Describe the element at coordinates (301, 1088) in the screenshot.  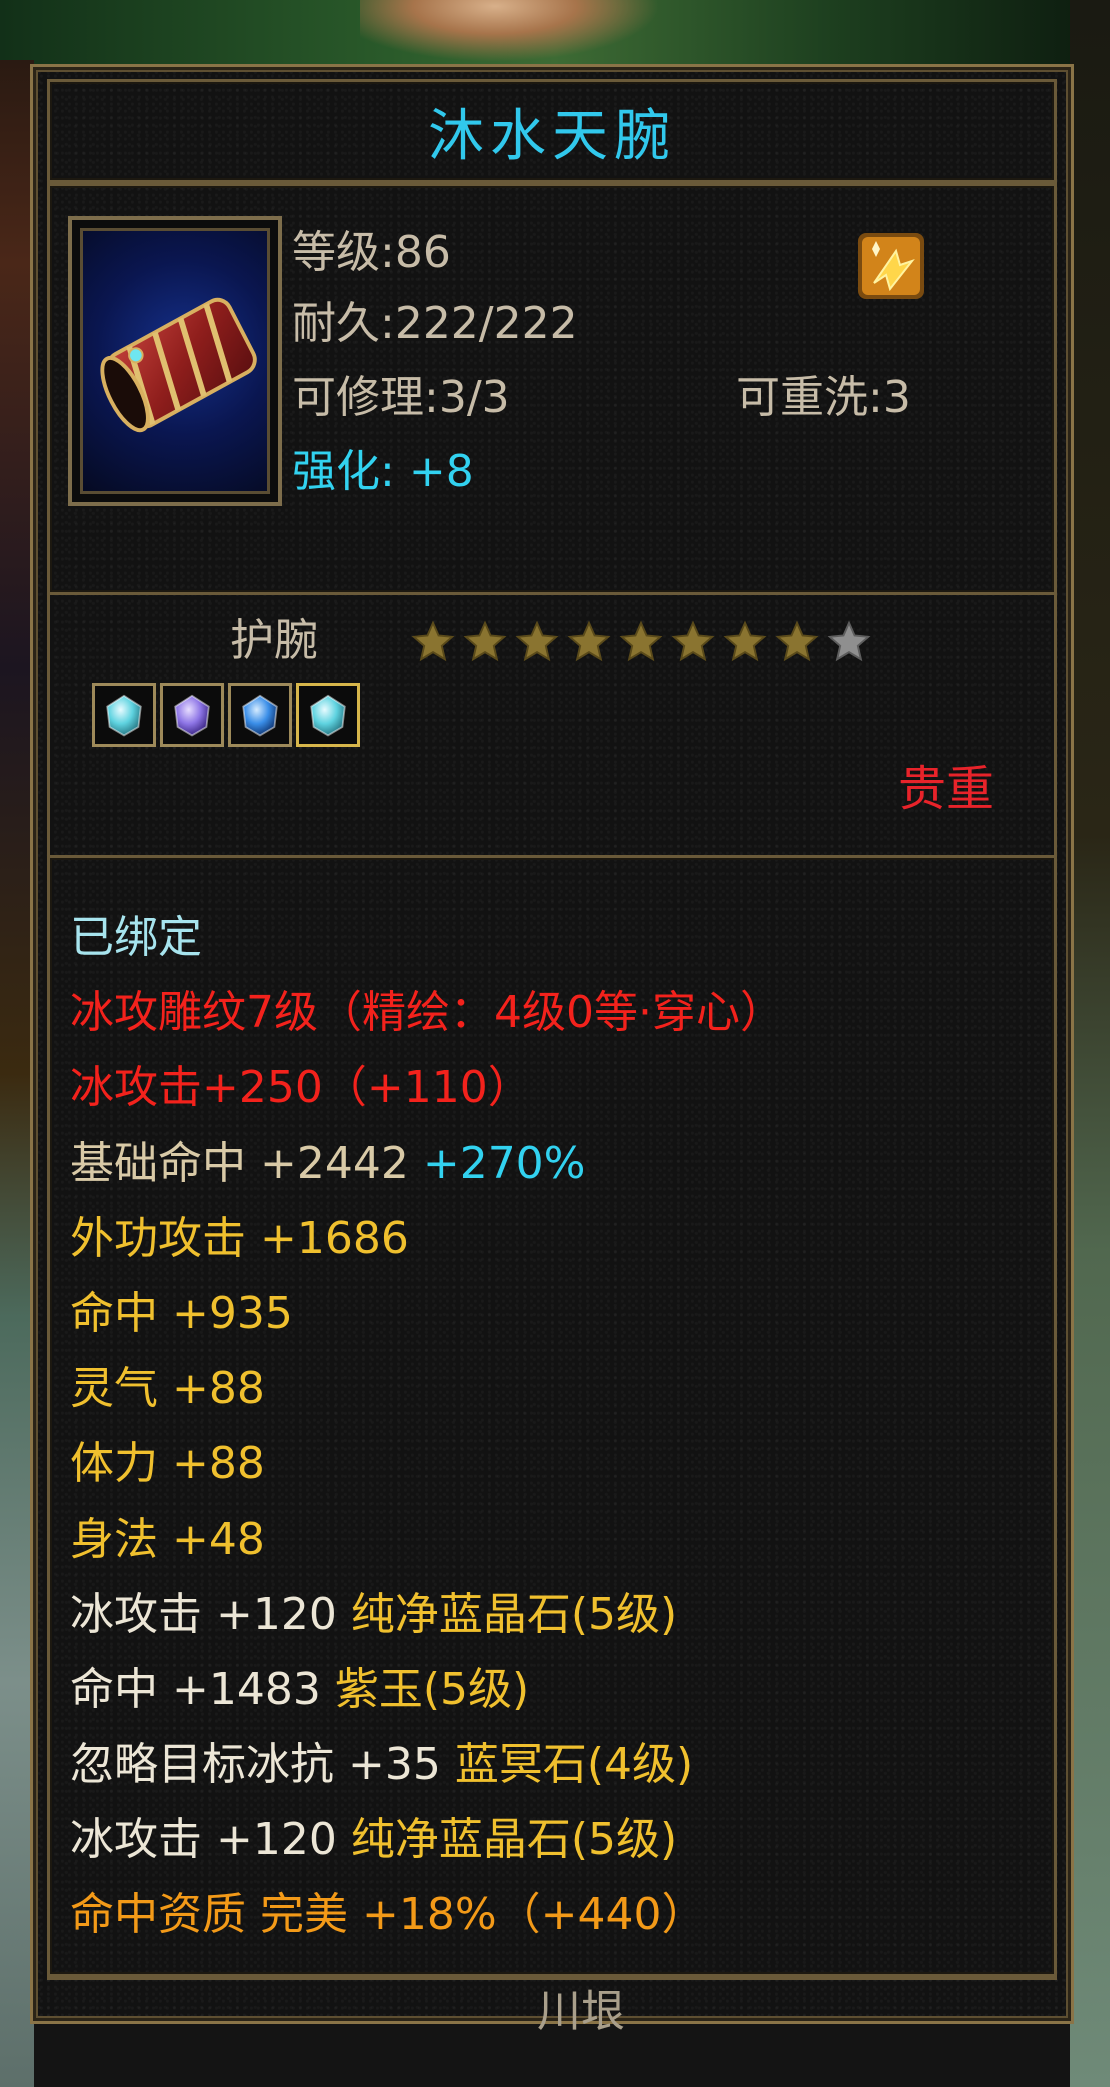
I see `attribute-text: 冰攻击+250（+110）` at that location.